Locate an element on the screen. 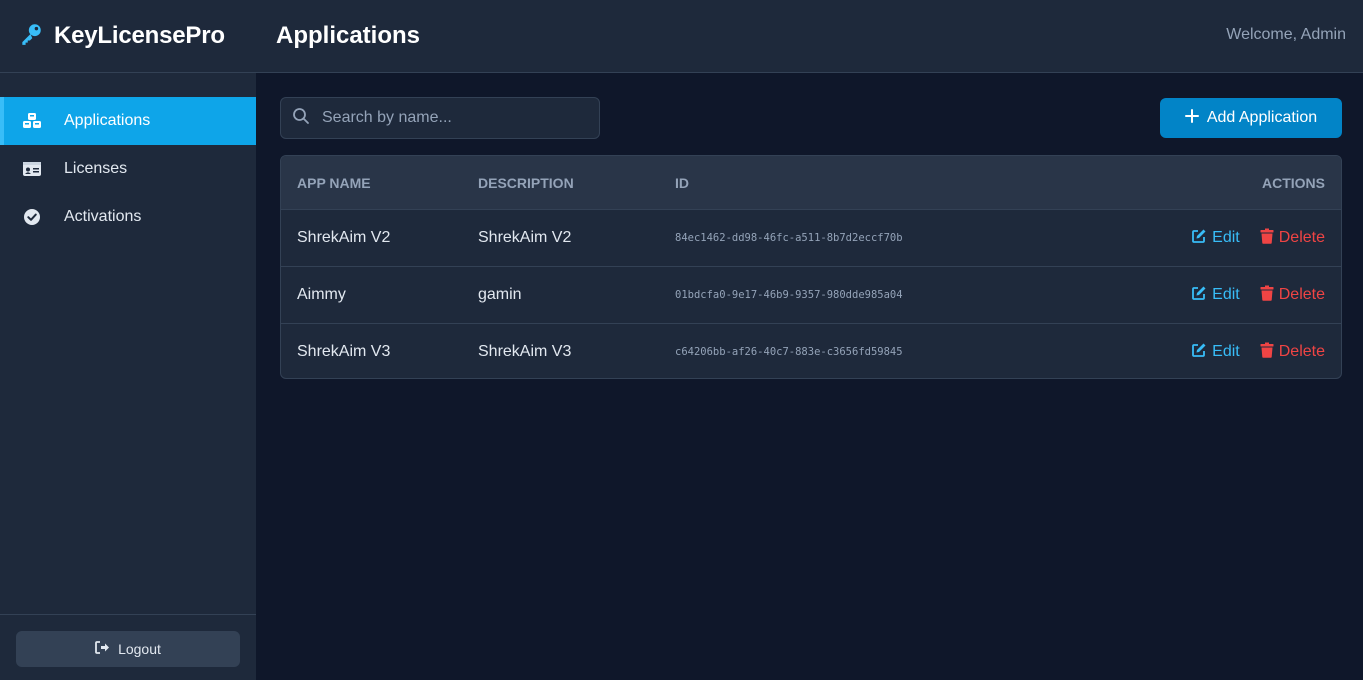  cubes-icon is located at coordinates (32, 121).